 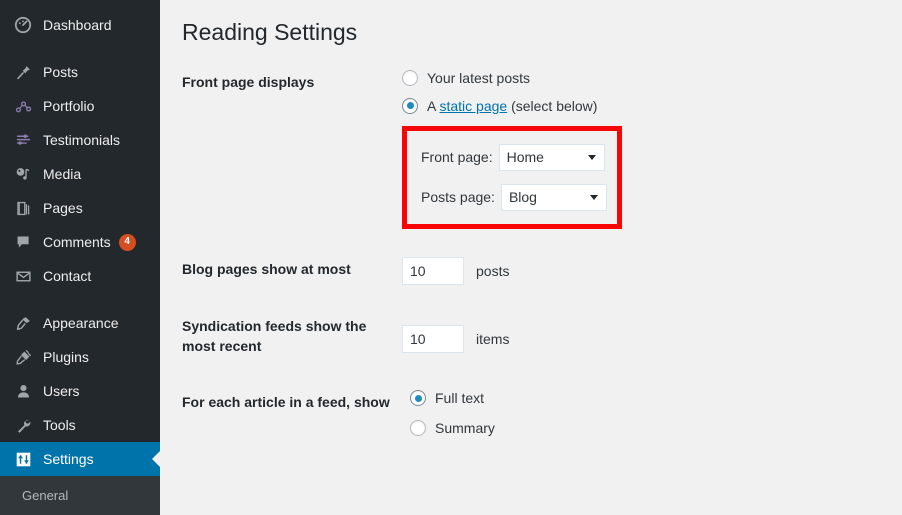 I want to click on sidebar-item-plugins: Plugins, so click(x=80, y=357).